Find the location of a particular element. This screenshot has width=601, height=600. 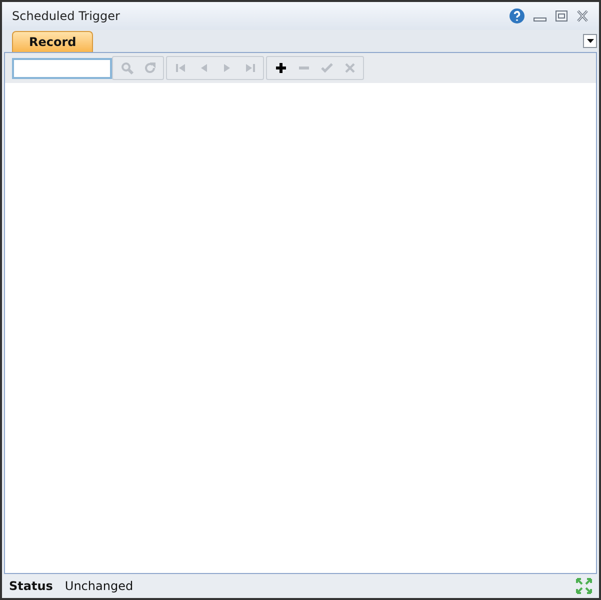

refresh-icon is located at coordinates (149, 68).